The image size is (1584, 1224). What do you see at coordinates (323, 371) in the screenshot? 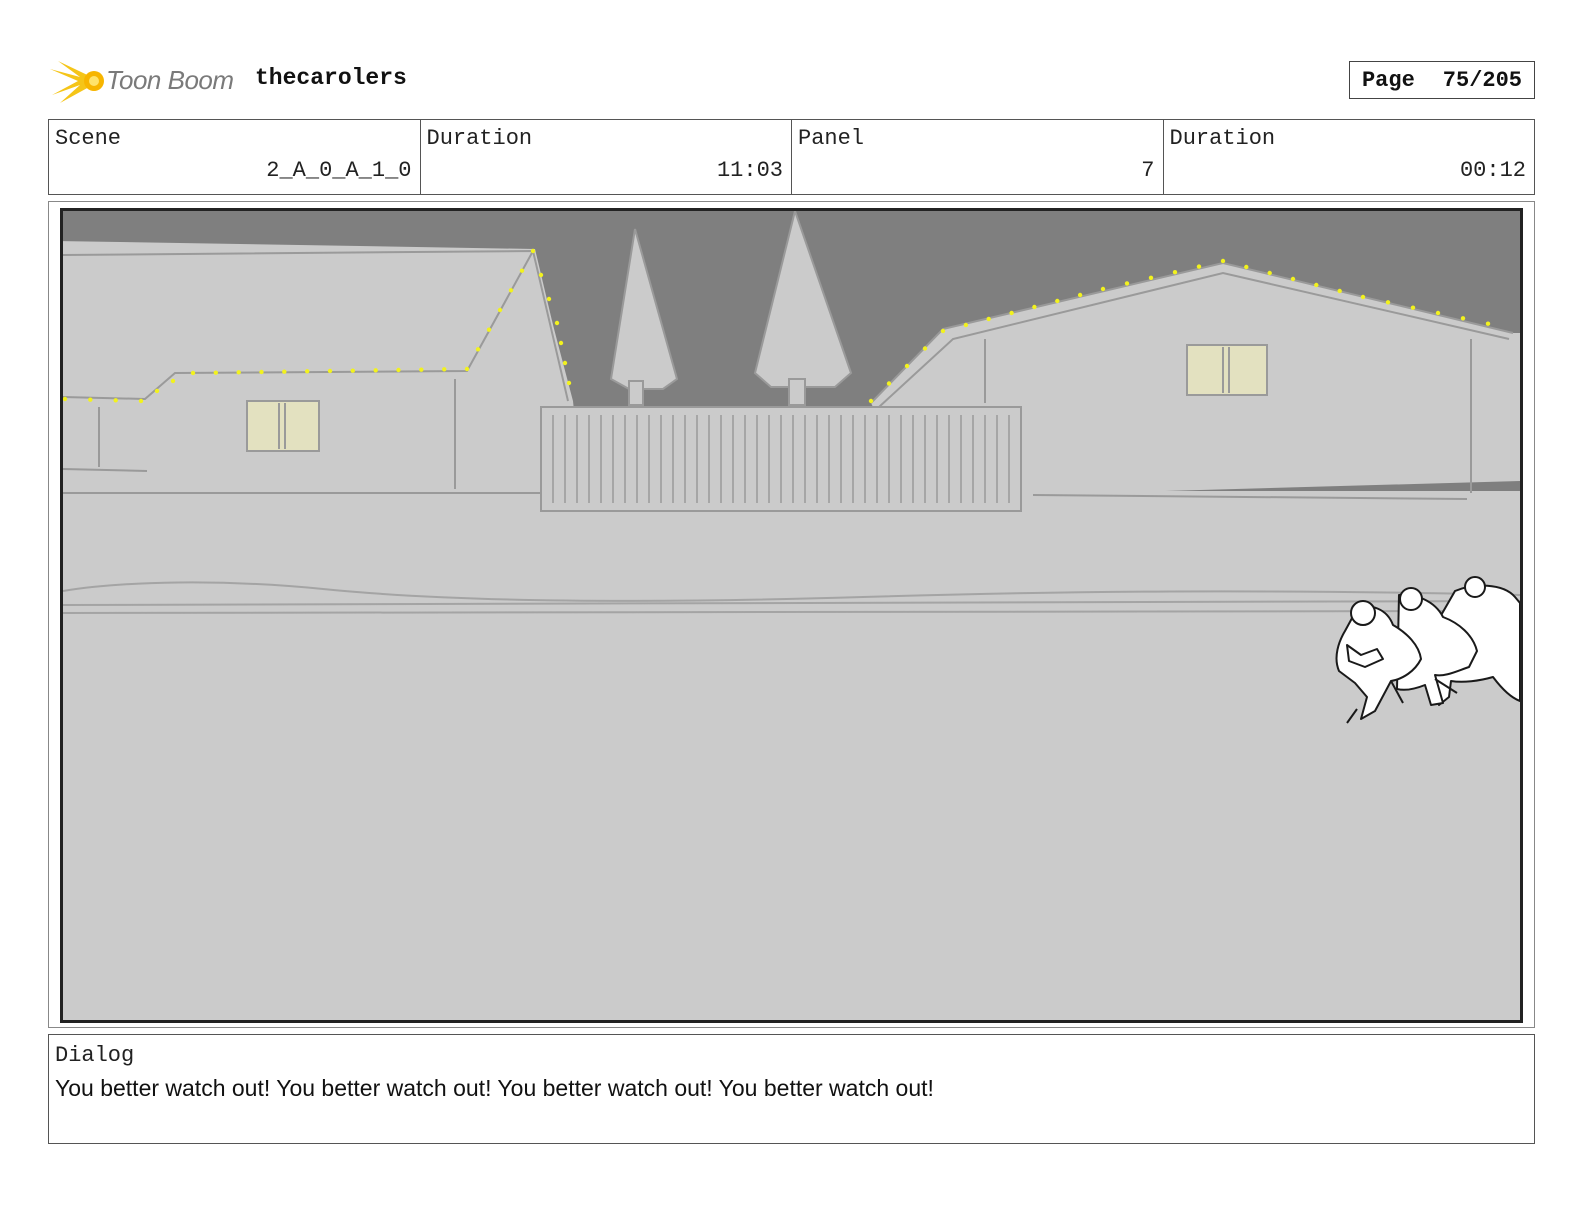
I see `left-house` at bounding box center [323, 371].